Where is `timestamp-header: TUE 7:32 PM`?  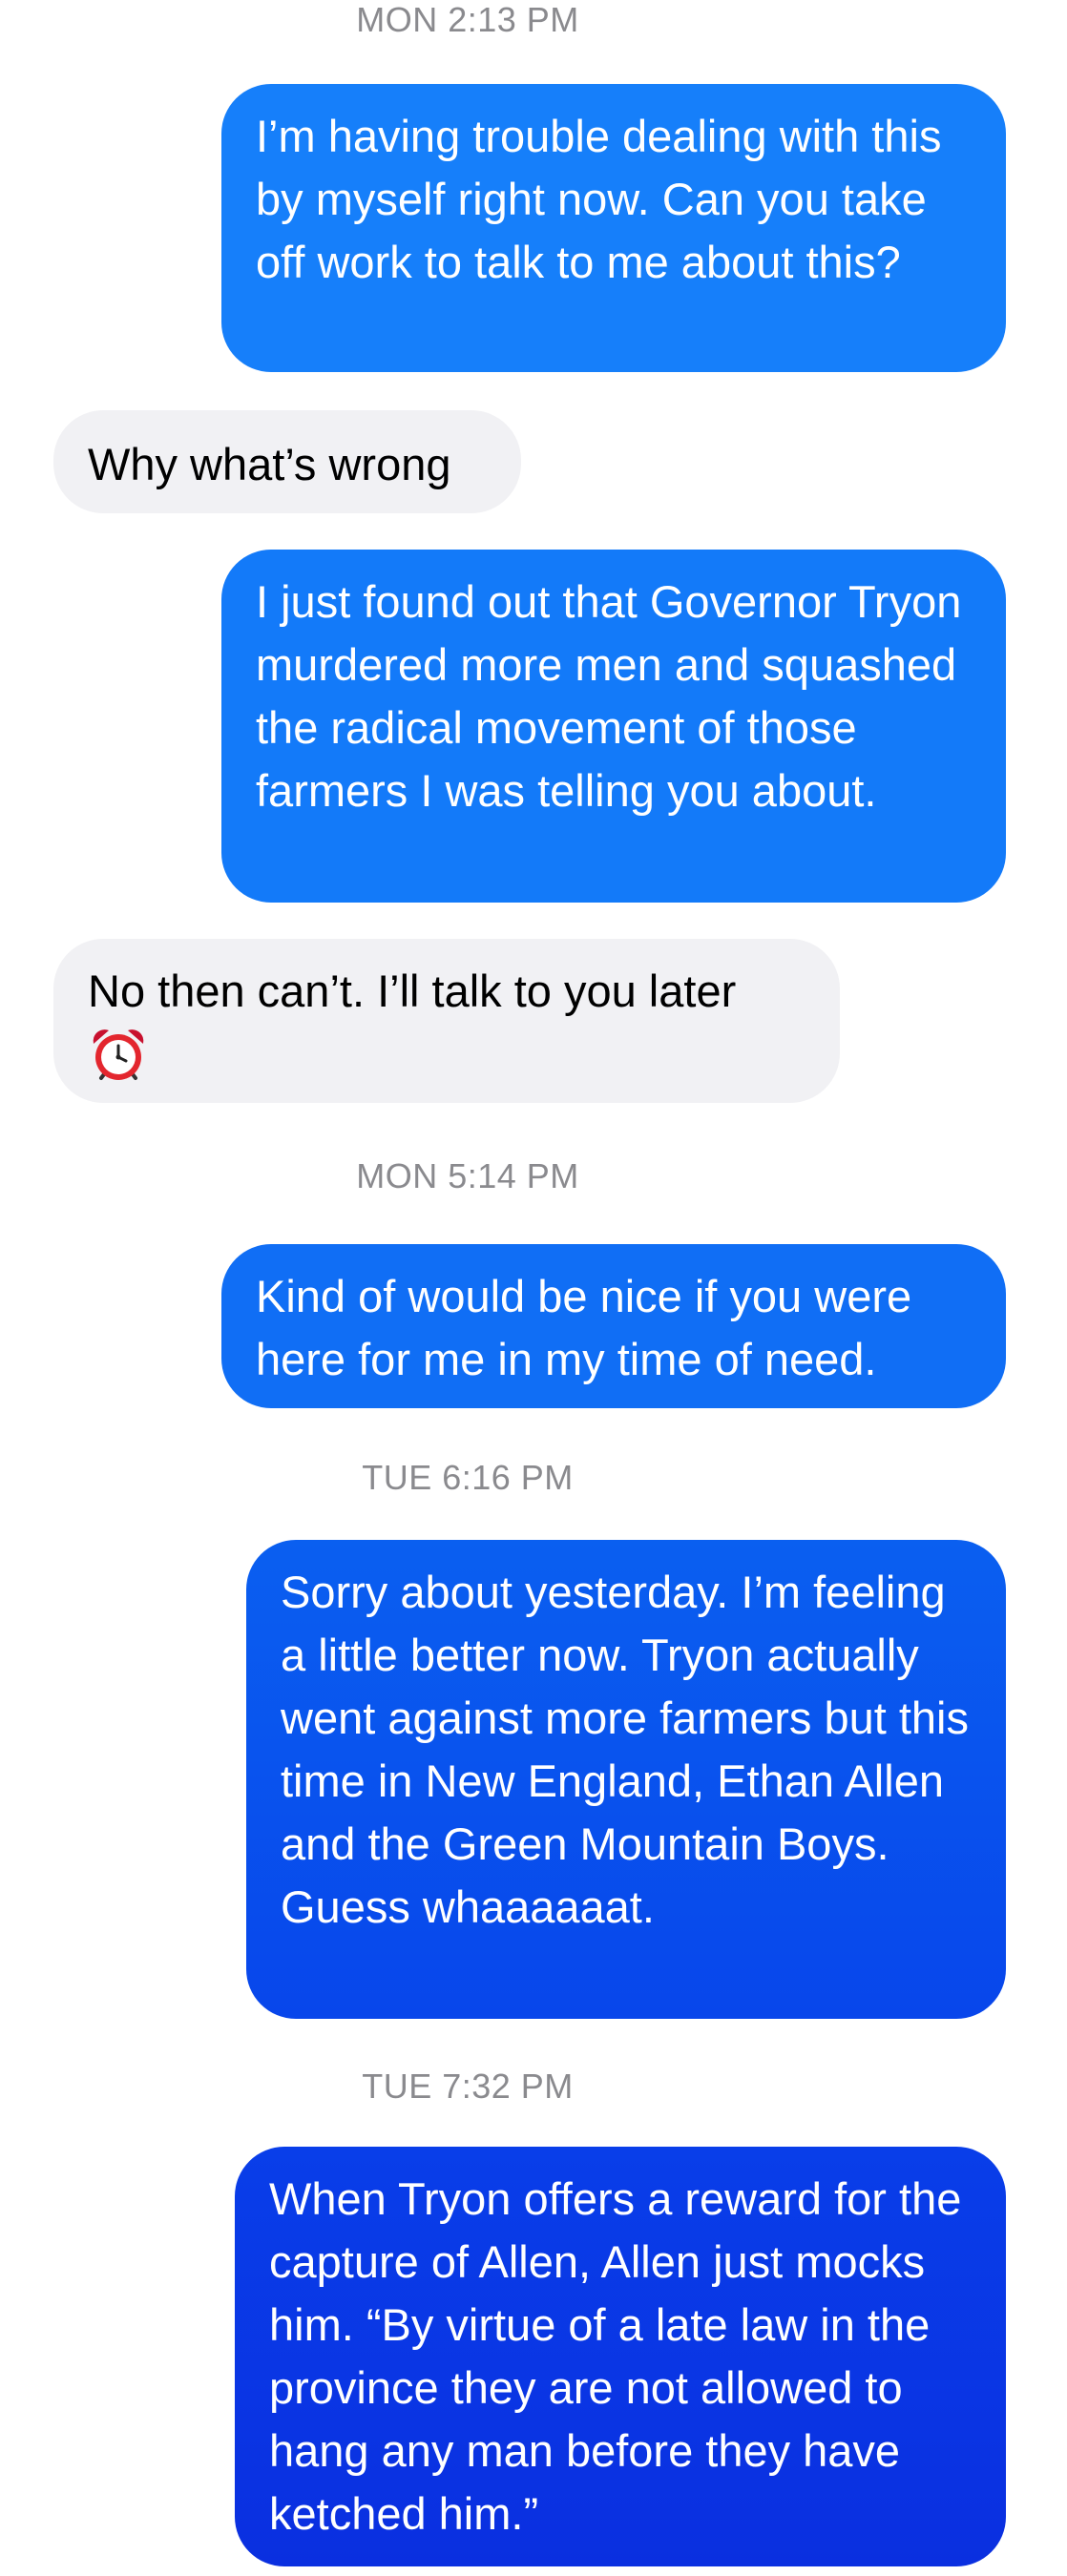
timestamp-header: TUE 7:32 PM is located at coordinates (468, 2086).